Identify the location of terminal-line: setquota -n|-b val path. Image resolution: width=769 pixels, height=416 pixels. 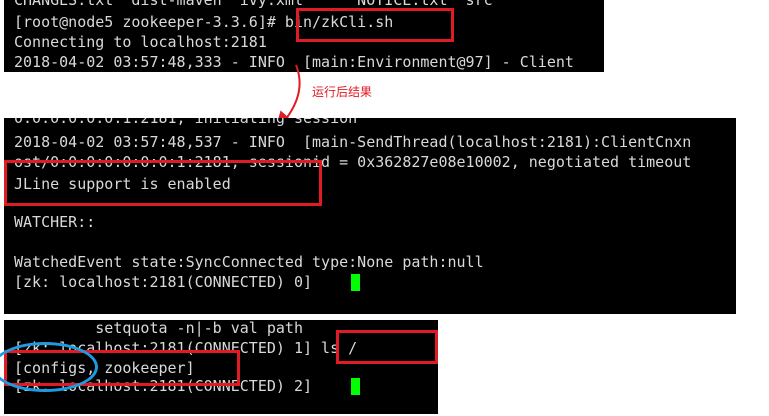
(158, 328).